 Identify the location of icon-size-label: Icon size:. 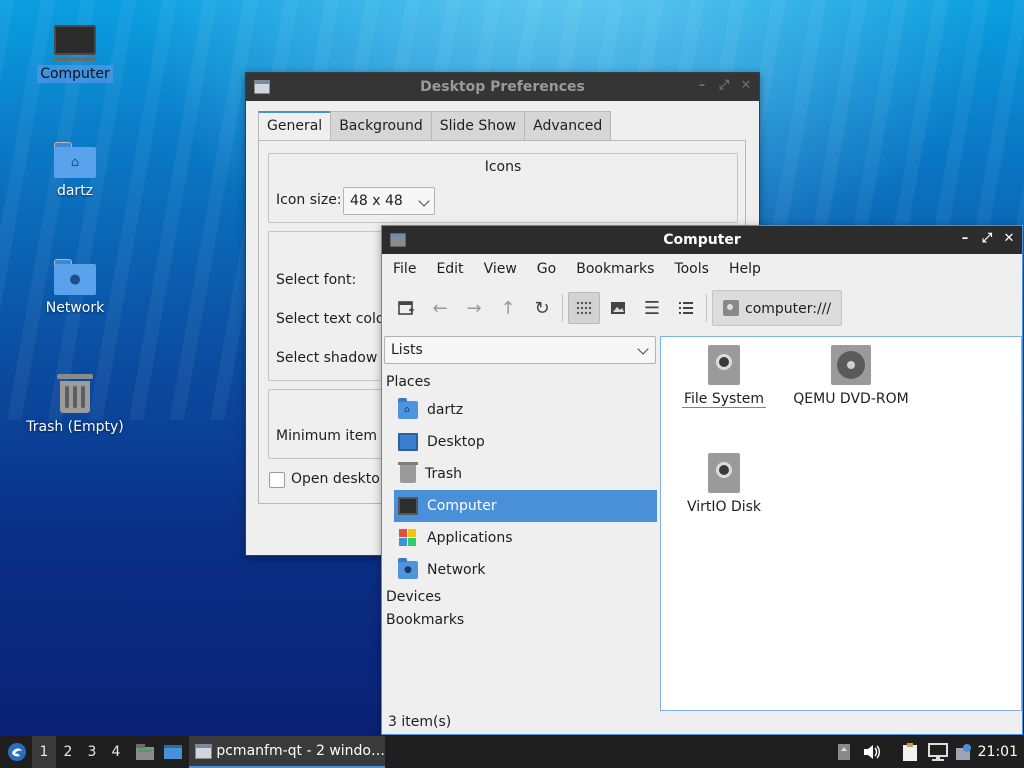
(309, 200).